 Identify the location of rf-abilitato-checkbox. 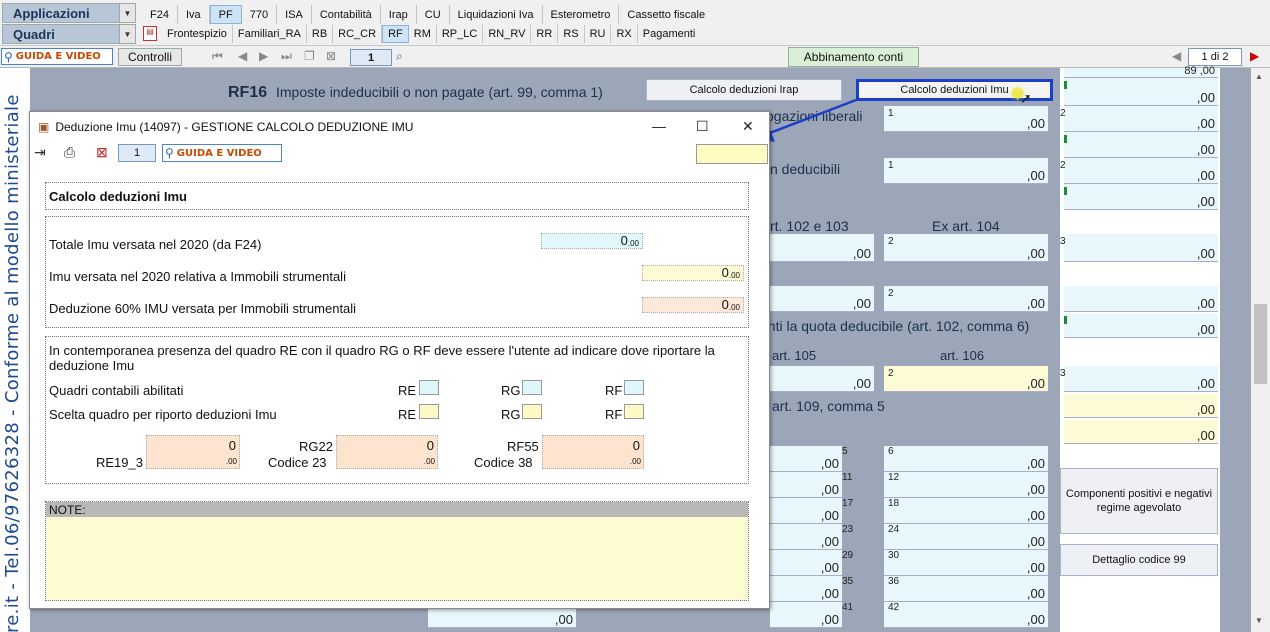
(634, 387).